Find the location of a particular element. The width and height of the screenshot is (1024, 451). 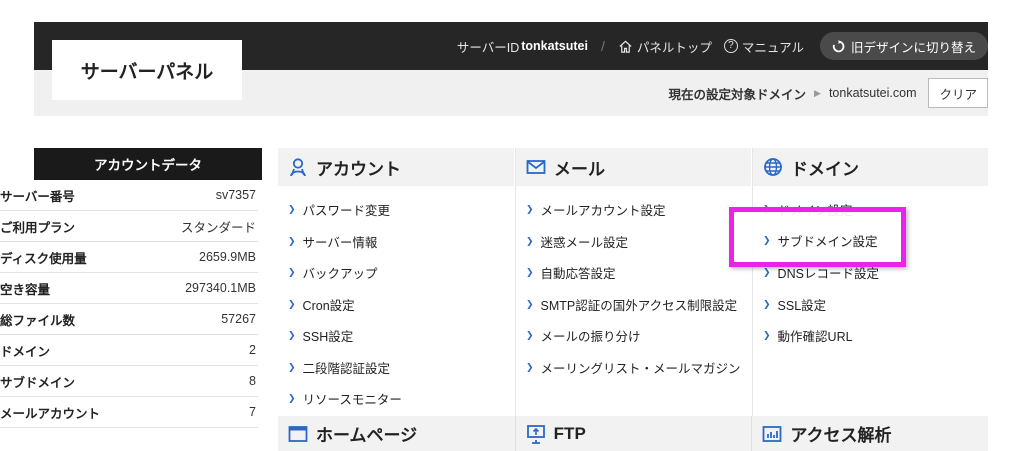

account-menu-item: ❯ 二段階認証設定 is located at coordinates (401, 368).